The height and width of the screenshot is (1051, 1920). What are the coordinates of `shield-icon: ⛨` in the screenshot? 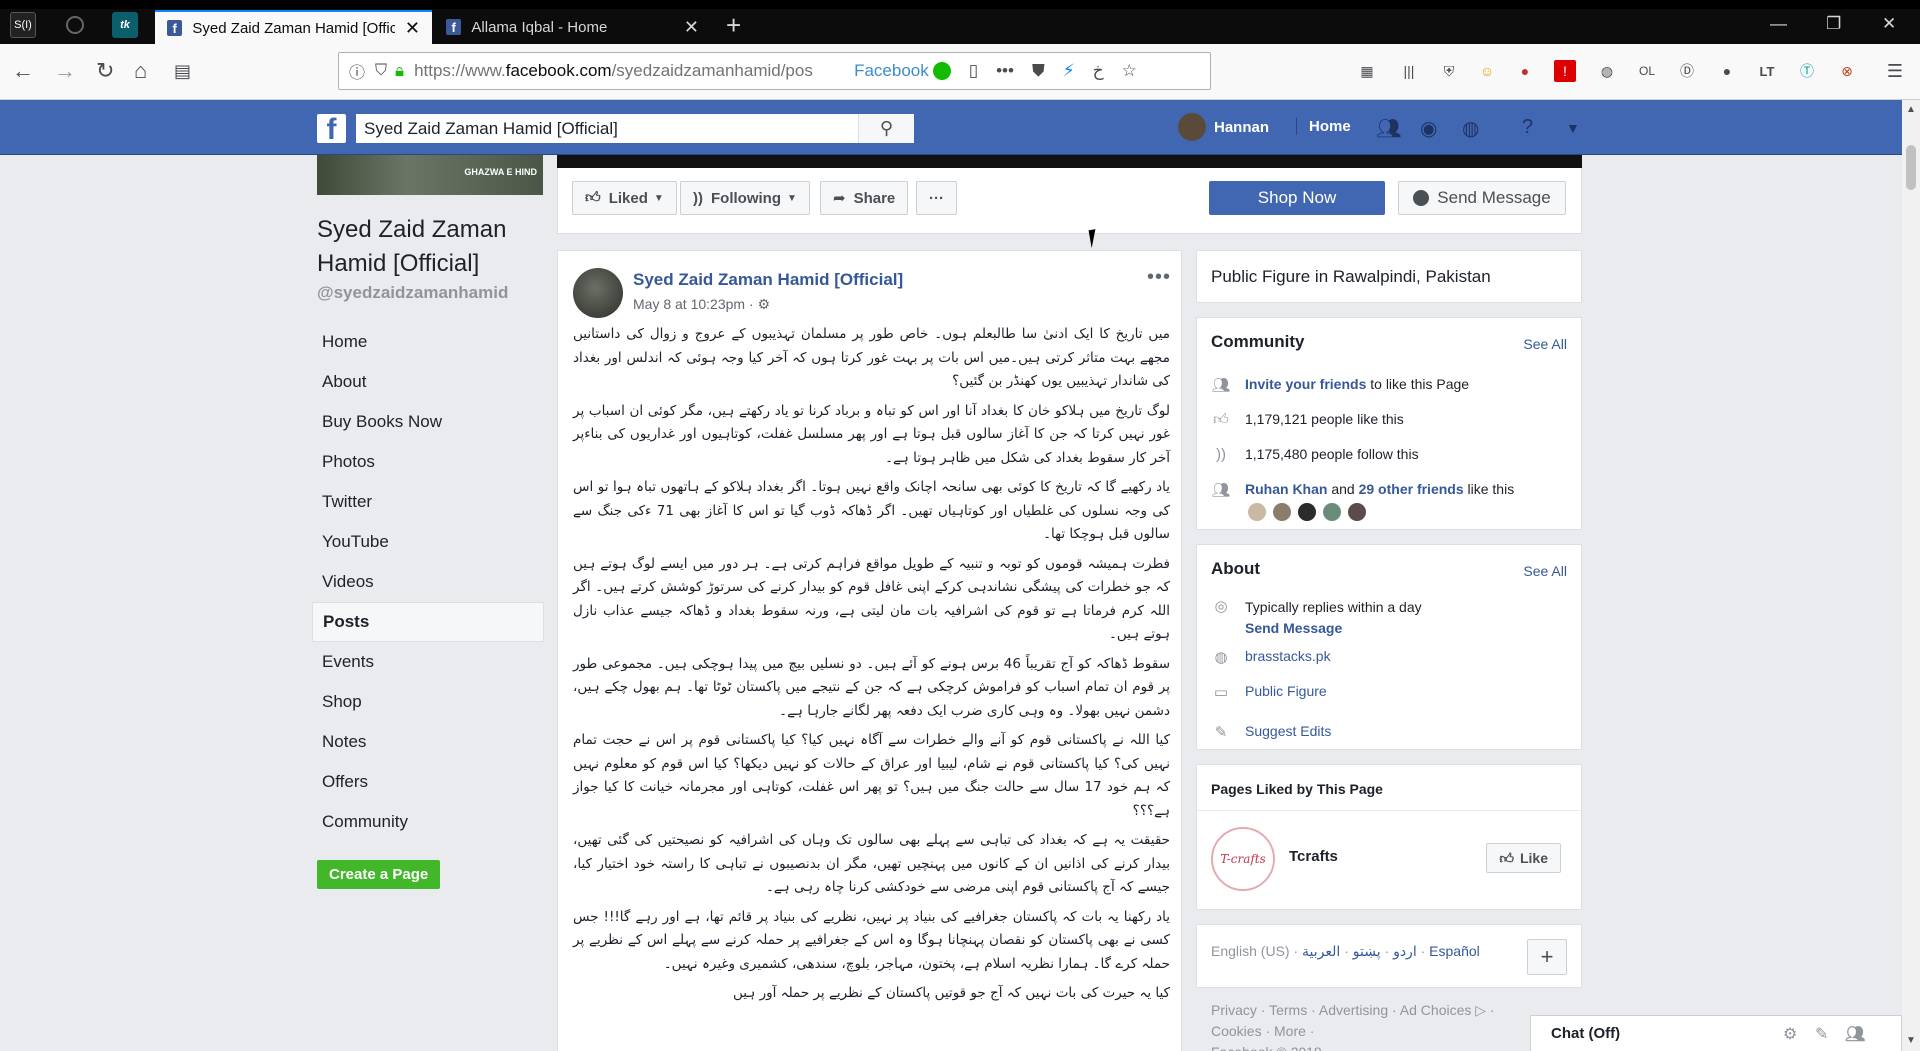 It's located at (1449, 71).